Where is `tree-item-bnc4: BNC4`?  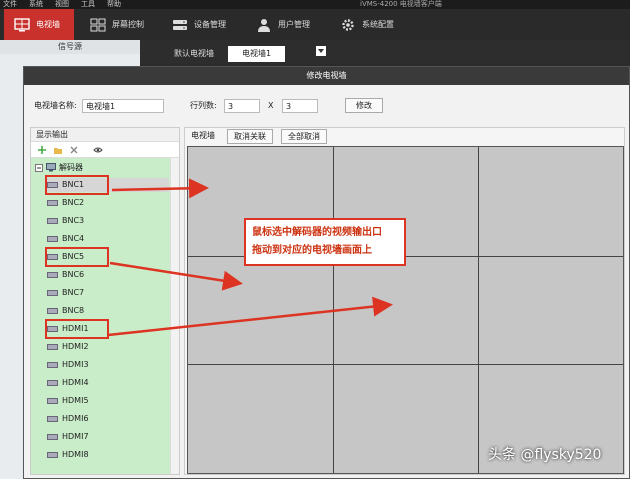
tree-item-bnc4: BNC4 is located at coordinates (108, 239).